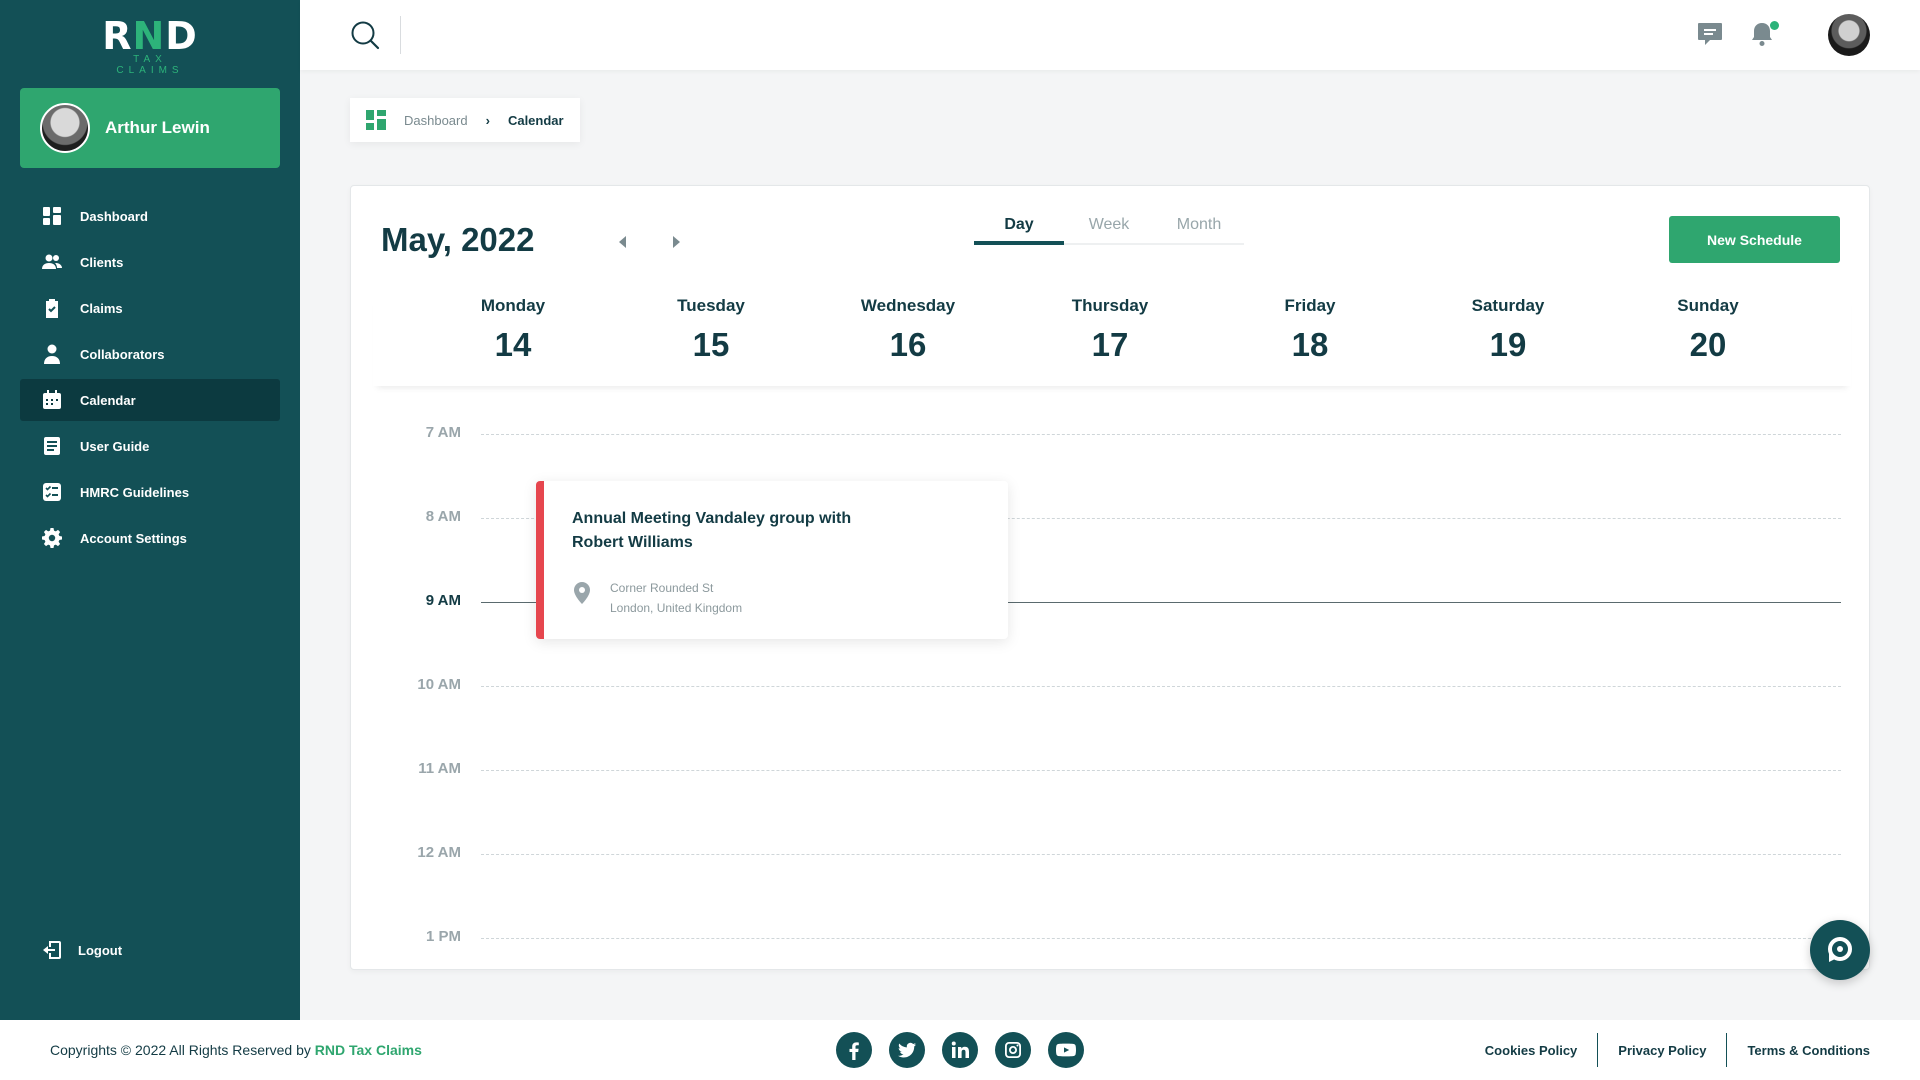  Describe the element at coordinates (1849, 35) in the screenshot. I see `header-avatar` at that location.